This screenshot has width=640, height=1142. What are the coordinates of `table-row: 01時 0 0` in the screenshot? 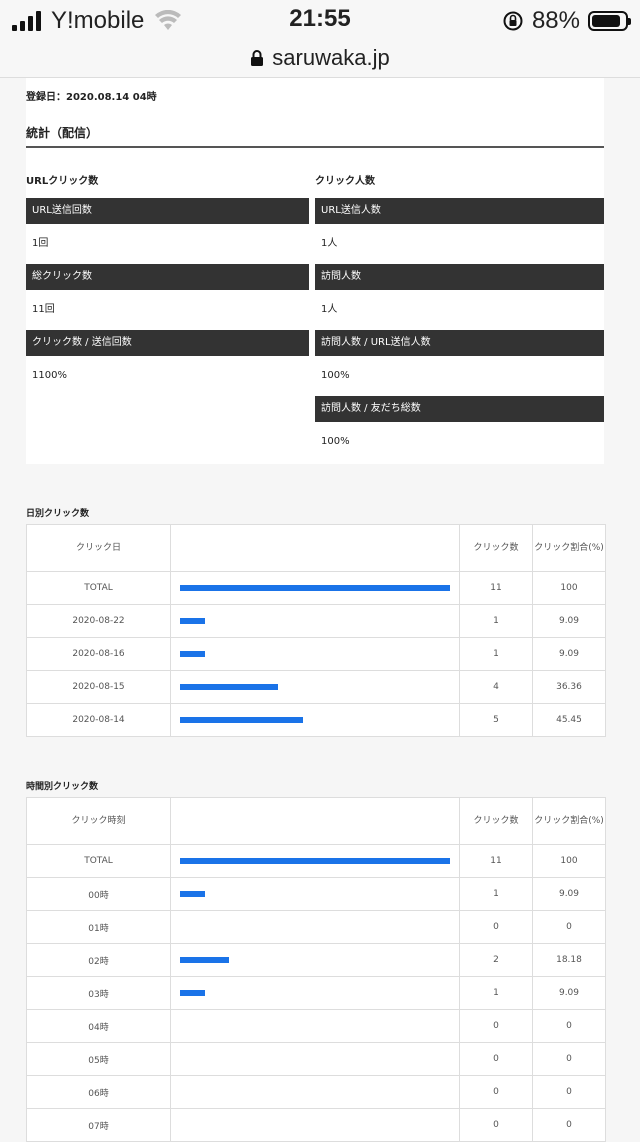 It's located at (316, 927).